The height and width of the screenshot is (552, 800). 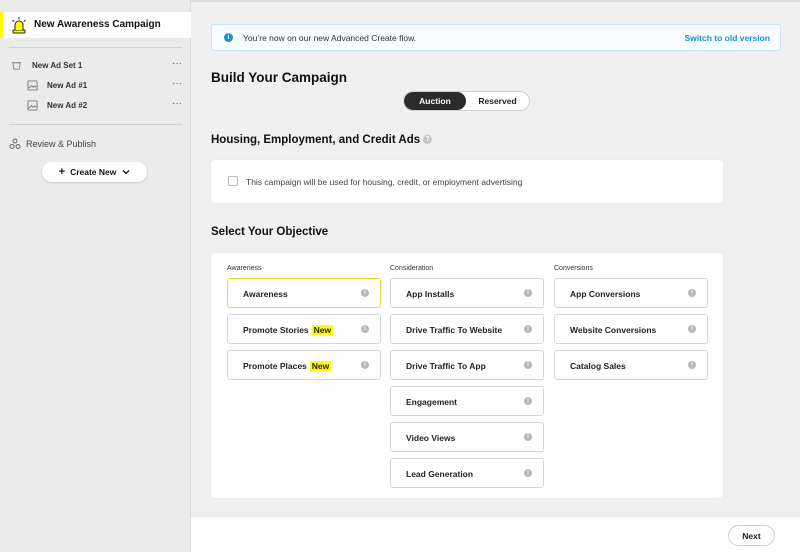 What do you see at coordinates (233, 181) in the screenshot?
I see `housing-checkbox` at bounding box center [233, 181].